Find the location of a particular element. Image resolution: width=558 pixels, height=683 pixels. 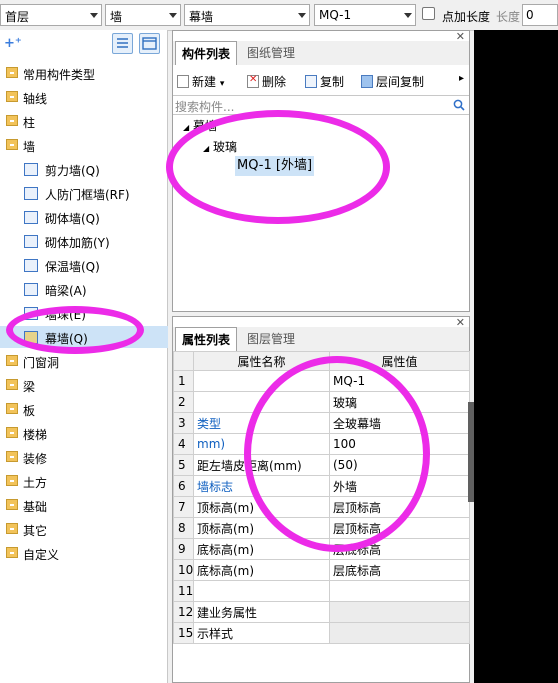

property-row: 1 MQ-1 is located at coordinates (321, 381).